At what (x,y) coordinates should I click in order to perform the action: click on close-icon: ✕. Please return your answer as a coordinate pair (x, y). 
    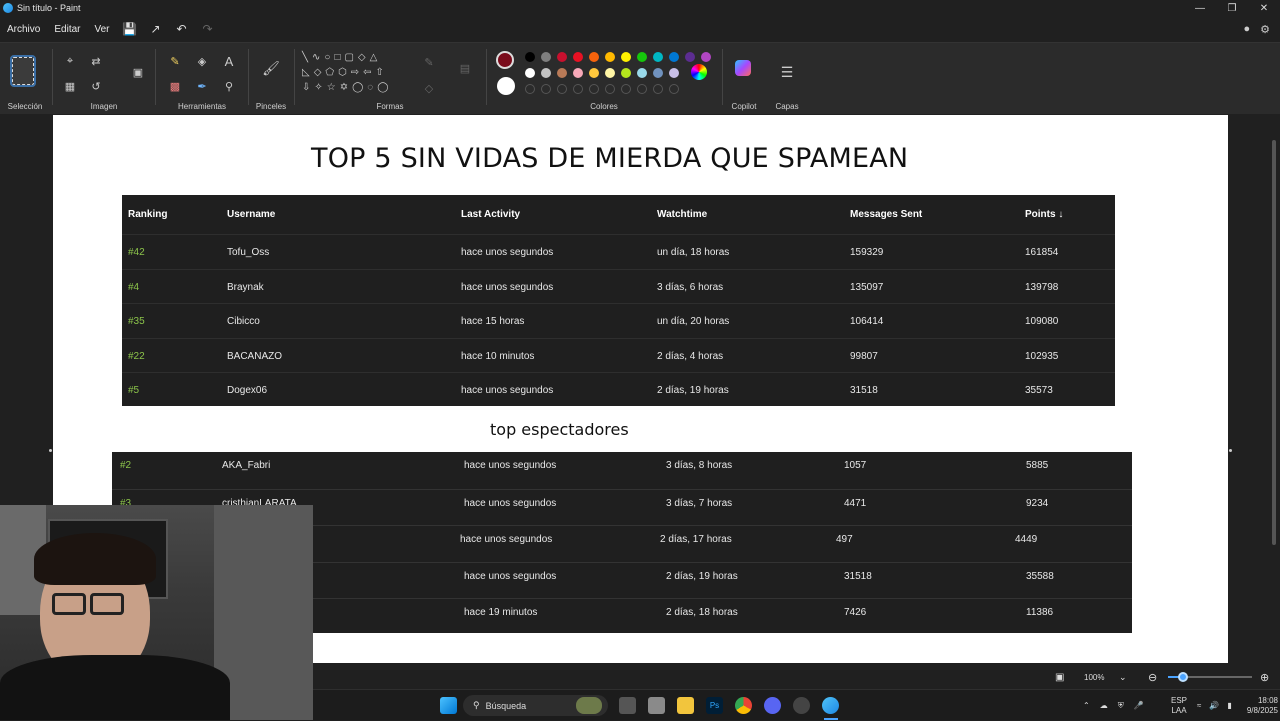
    Looking at the image, I should click on (1264, 8).